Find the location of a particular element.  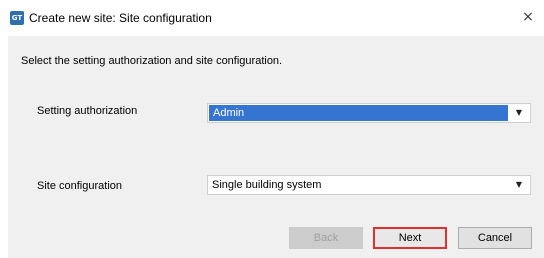

window-title: Create new site: Site configuration is located at coordinates (120, 18).